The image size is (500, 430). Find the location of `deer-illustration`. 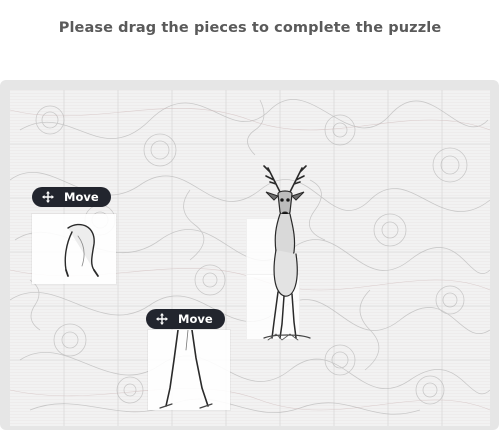

deer-illustration is located at coordinates (287, 253).